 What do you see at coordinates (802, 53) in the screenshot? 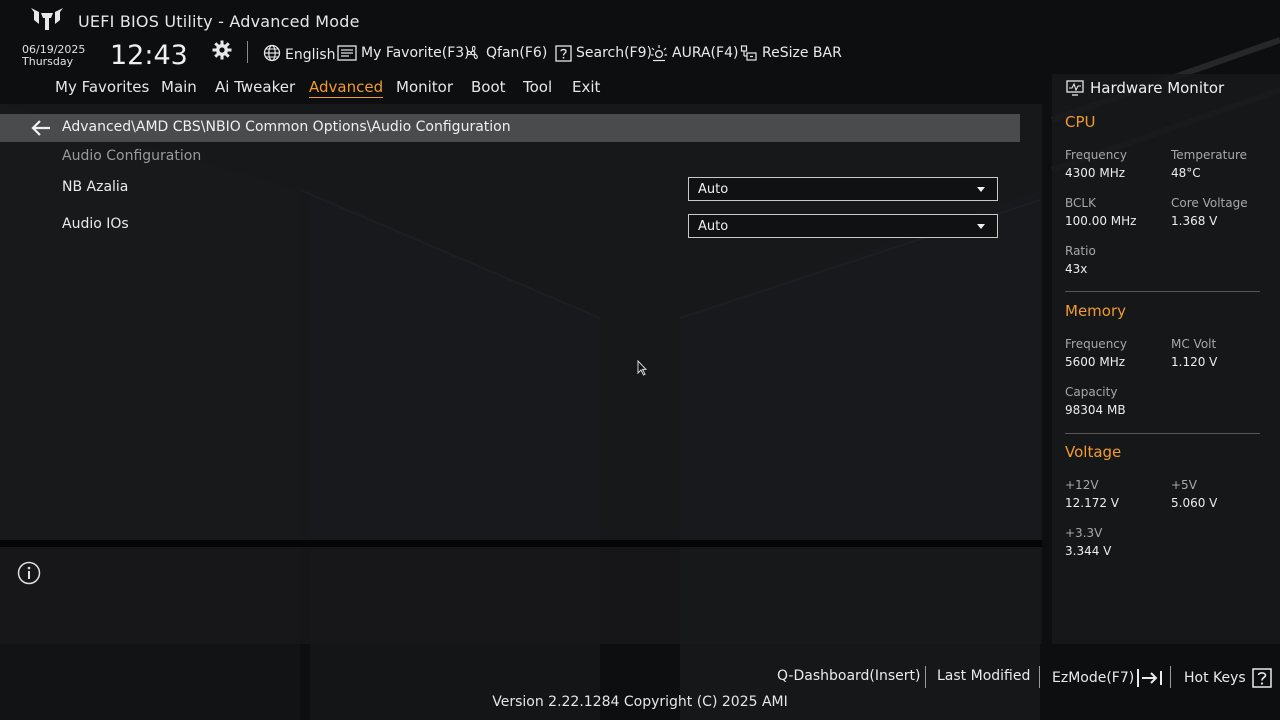
I see `resize-bar-label: ReSize BAR` at bounding box center [802, 53].